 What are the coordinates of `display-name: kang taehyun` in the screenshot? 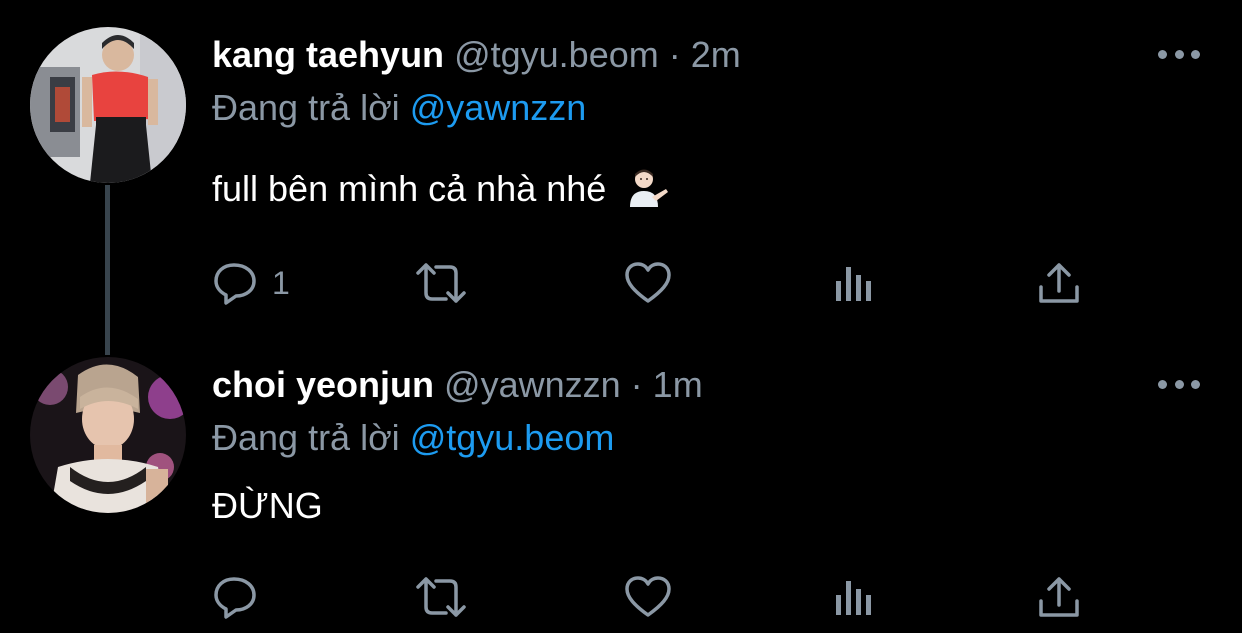 It's located at (328, 54).